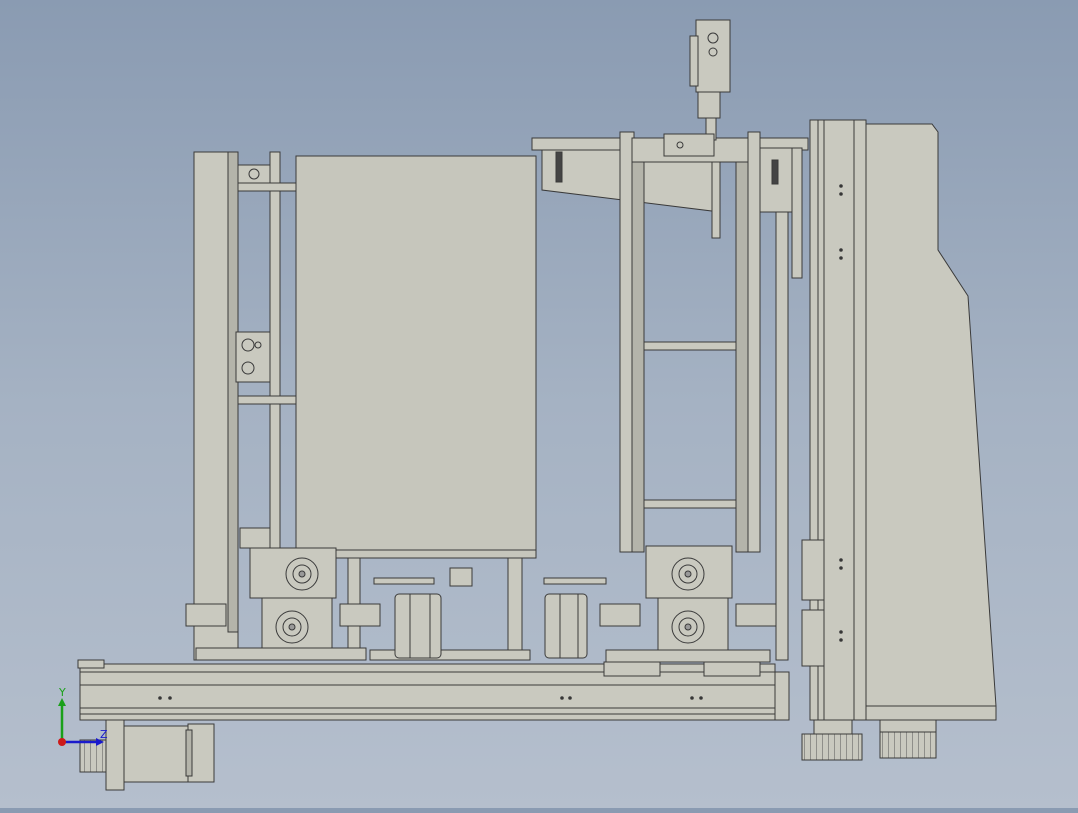  What do you see at coordinates (62, 702) in the screenshot?
I see `y-axis-head` at bounding box center [62, 702].